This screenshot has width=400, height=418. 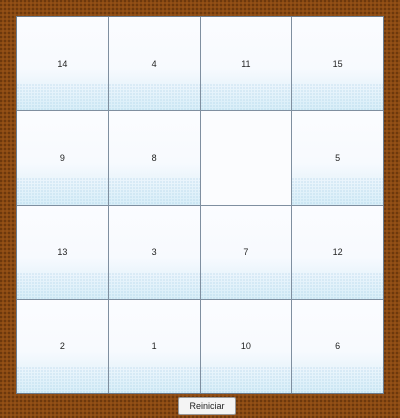 I want to click on tile-number: 8, so click(x=154, y=157).